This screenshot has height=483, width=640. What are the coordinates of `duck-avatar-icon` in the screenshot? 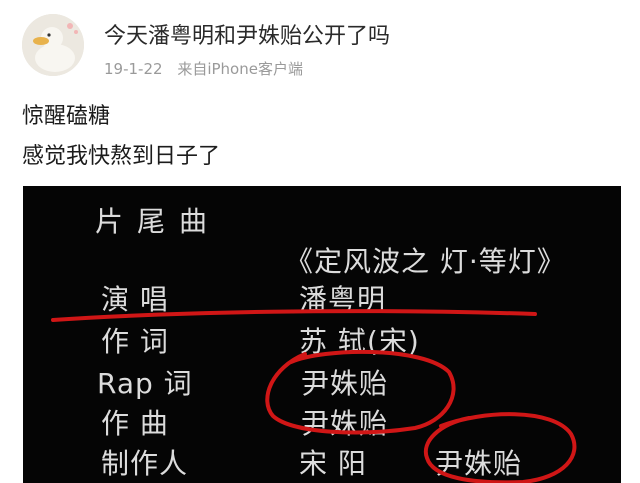 It's located at (53, 45).